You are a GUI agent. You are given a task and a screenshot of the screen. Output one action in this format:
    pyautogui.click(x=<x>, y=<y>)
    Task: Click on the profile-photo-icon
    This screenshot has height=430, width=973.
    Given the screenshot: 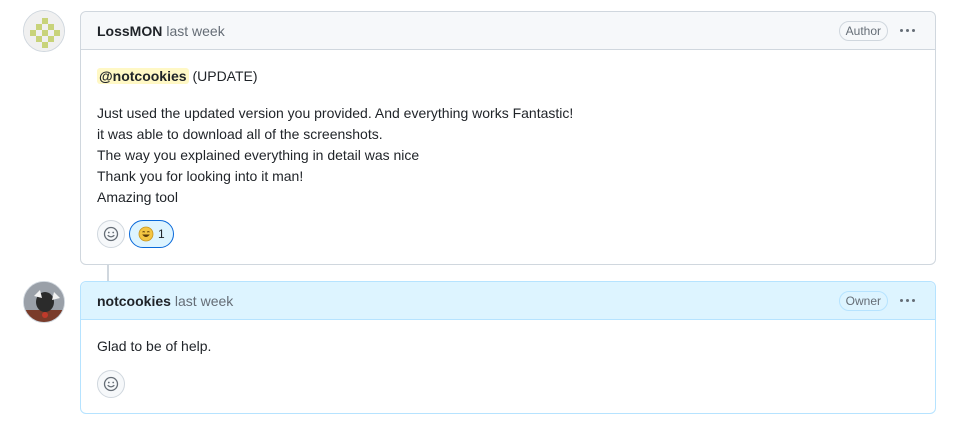 What is the action you would take?
    pyautogui.click(x=44, y=302)
    